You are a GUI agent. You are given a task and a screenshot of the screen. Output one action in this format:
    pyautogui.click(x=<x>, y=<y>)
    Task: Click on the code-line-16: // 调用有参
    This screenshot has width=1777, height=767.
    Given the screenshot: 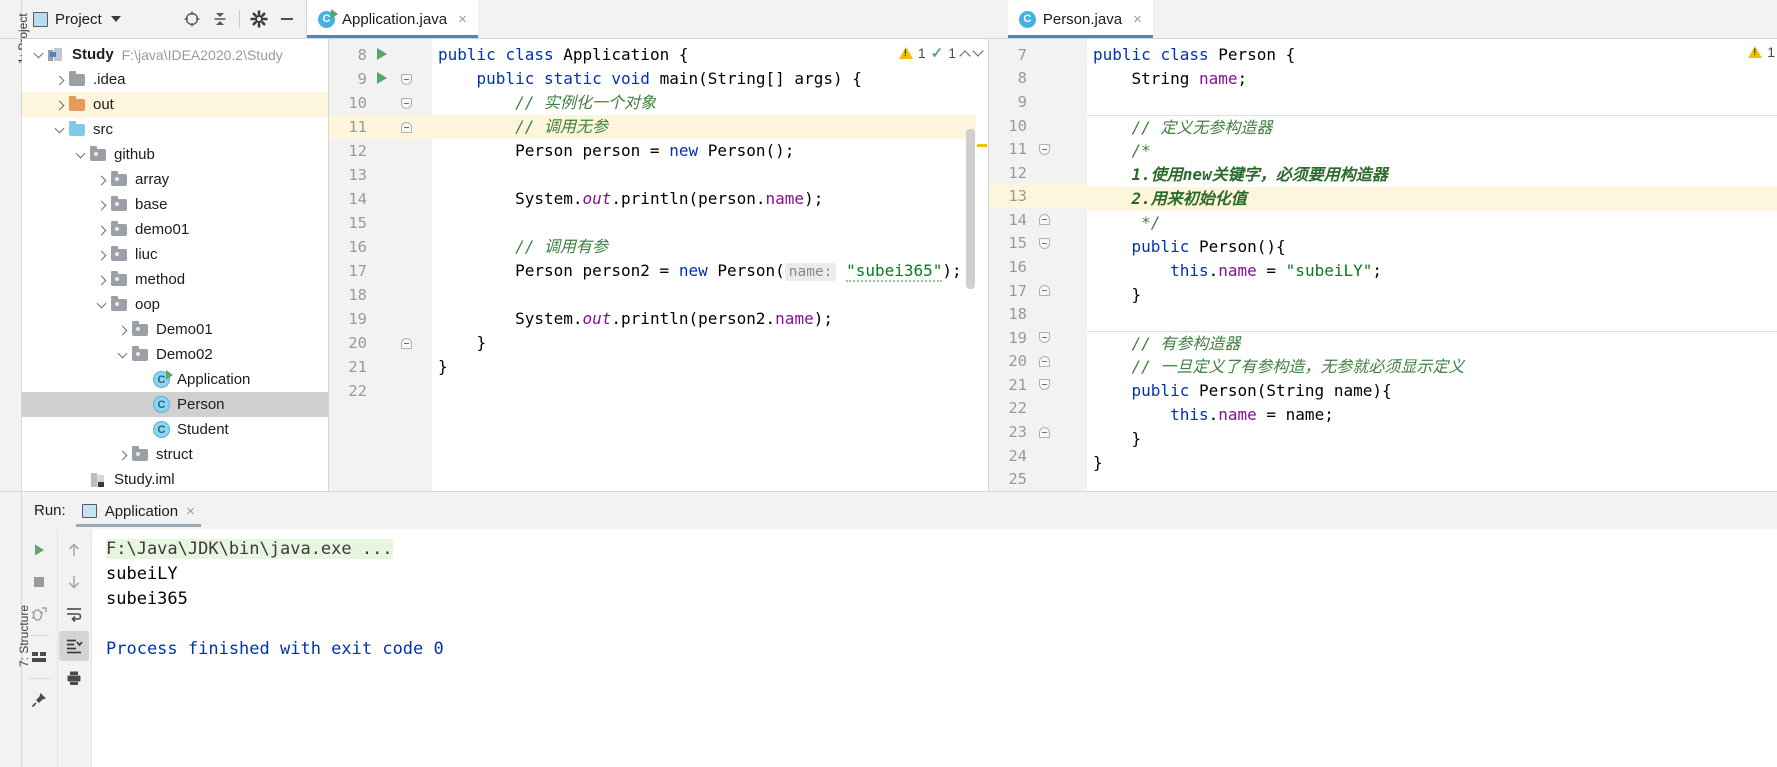 What is the action you would take?
    pyautogui.click(x=710, y=247)
    